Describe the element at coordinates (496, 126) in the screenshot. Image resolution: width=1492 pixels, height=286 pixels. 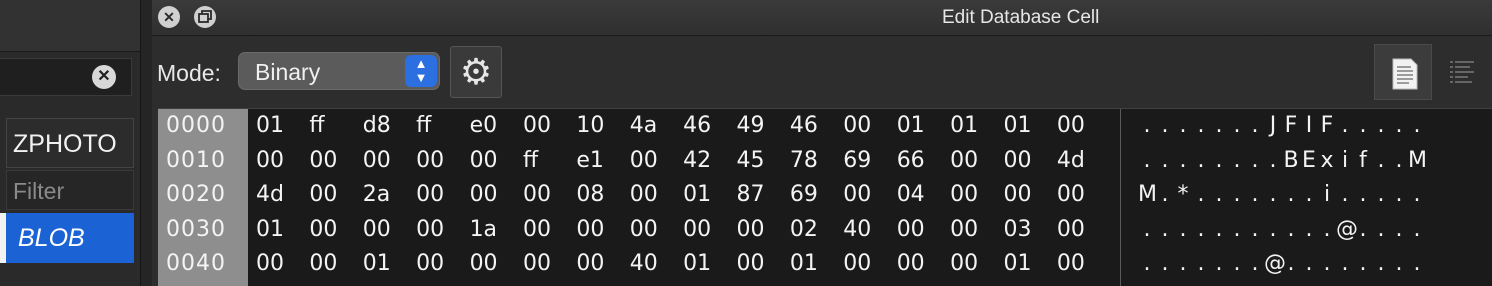
I see `hex-byte: e0` at that location.